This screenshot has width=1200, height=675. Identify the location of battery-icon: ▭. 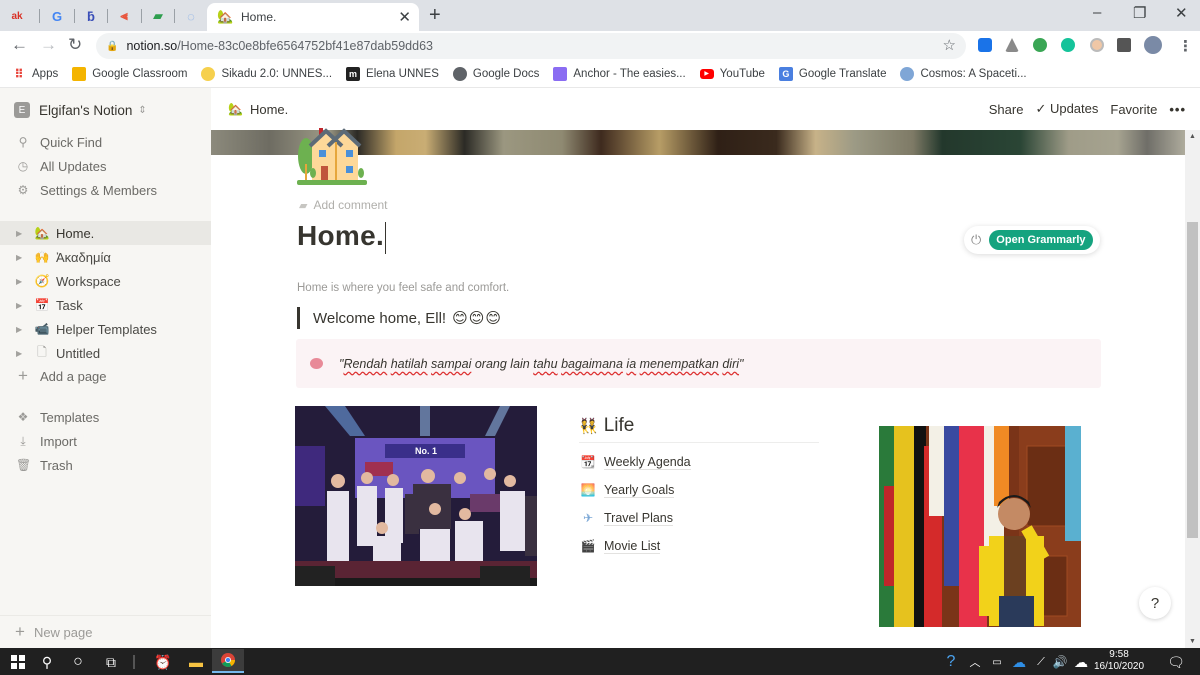
(997, 662).